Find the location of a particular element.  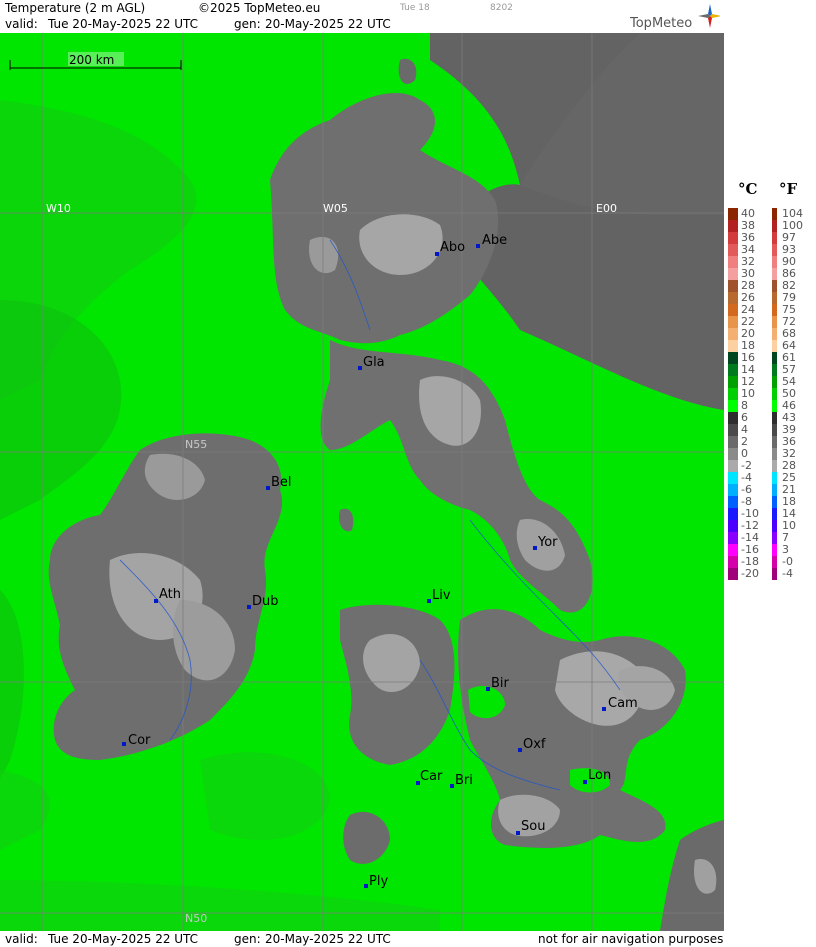

city-marker-abe is located at coordinates (478, 246).